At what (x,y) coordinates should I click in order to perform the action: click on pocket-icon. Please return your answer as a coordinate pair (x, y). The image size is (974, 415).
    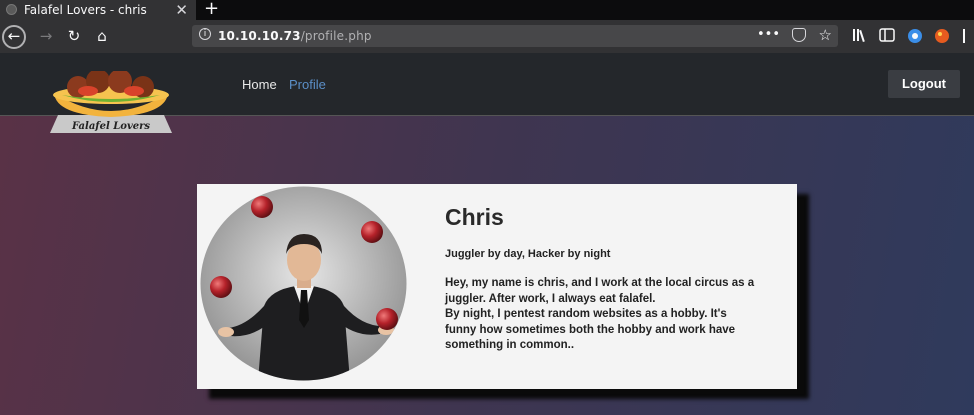
    Looking at the image, I should click on (799, 35).